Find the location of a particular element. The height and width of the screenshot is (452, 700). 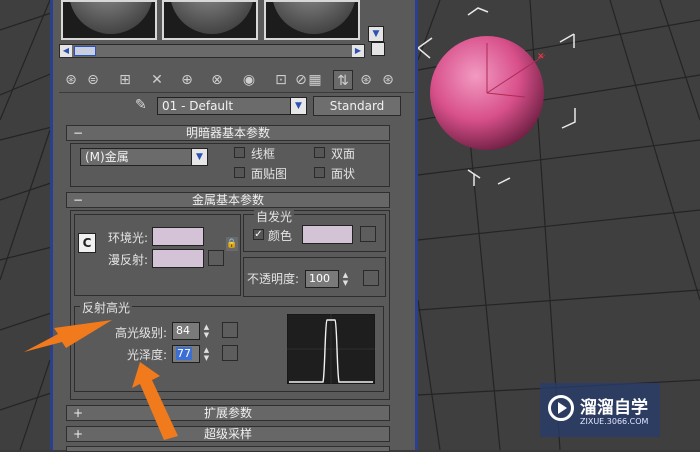

arrow-to-specular-level is located at coordinates (68, 336).